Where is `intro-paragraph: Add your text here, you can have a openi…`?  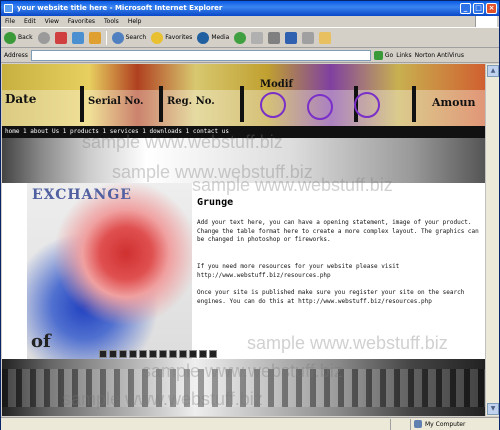
intro-paragraph: Add your text here, you can have a openi… is located at coordinates (338, 231).